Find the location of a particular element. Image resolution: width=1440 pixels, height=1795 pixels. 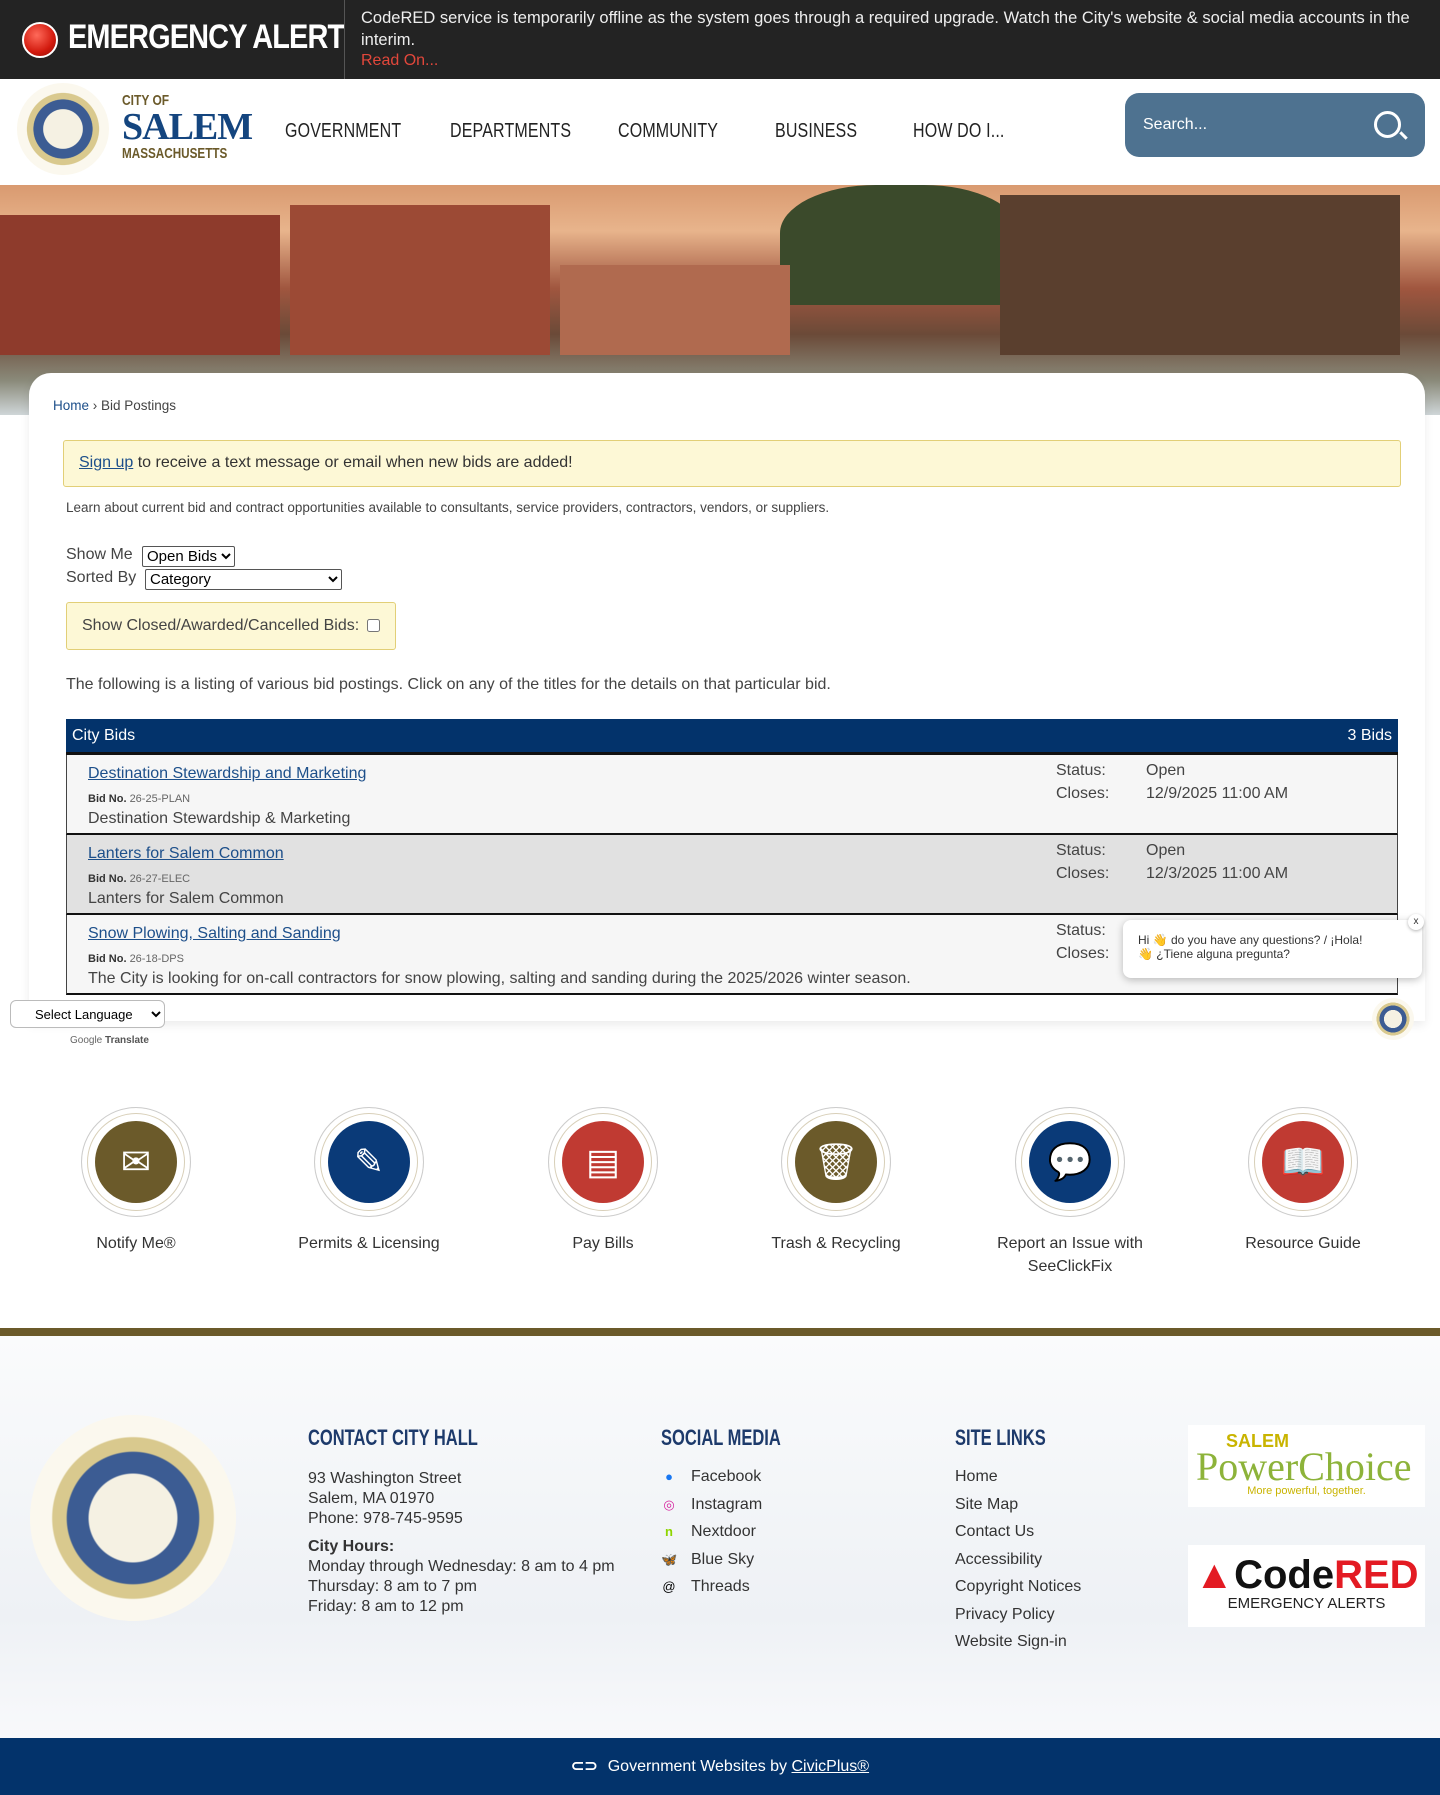

table-title: City Bids is located at coordinates (104, 735).